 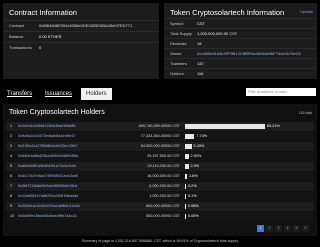 I want to click on holder-quantity: 29,197,505.00 CST, so click(x=163, y=156).